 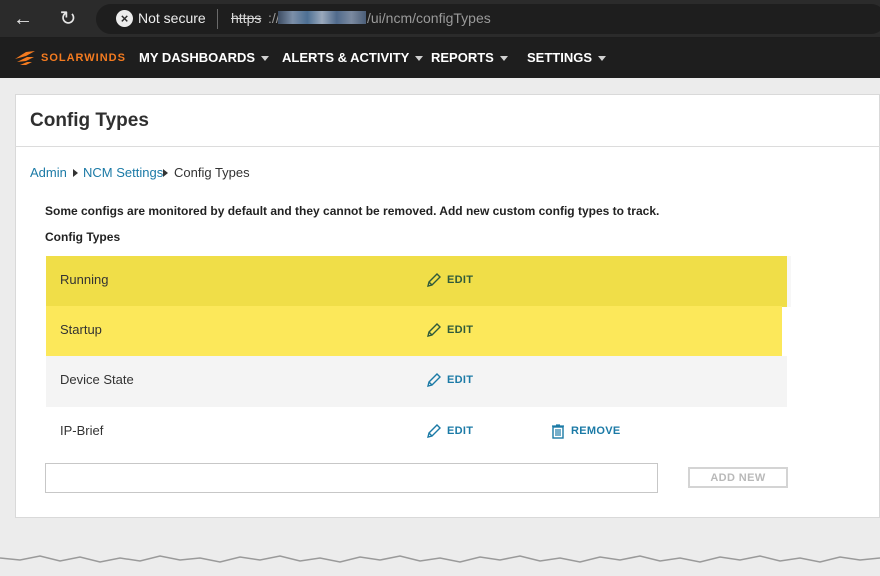 I want to click on breadcrumb-ncm-settings: NCM Settings, so click(x=123, y=172).